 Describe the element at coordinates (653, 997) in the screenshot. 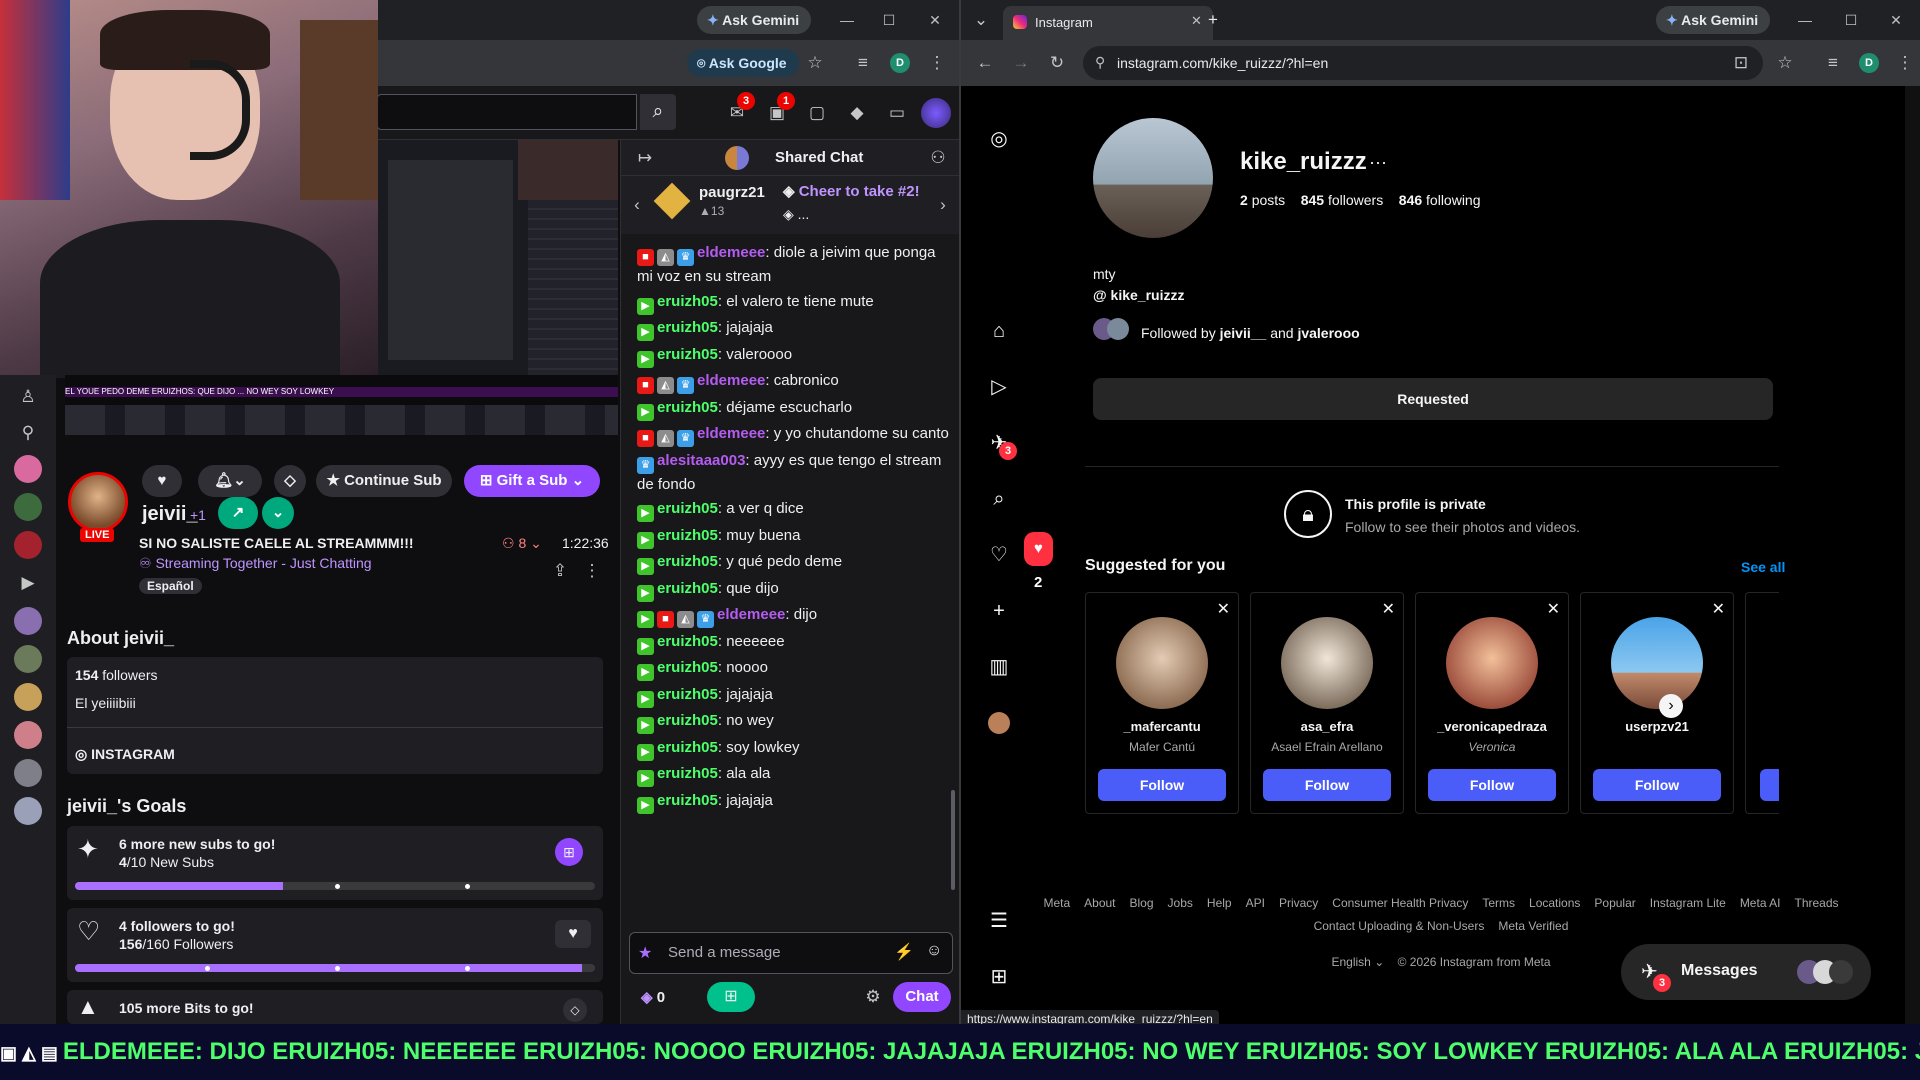

I see `channel-points: ◈ 0` at that location.